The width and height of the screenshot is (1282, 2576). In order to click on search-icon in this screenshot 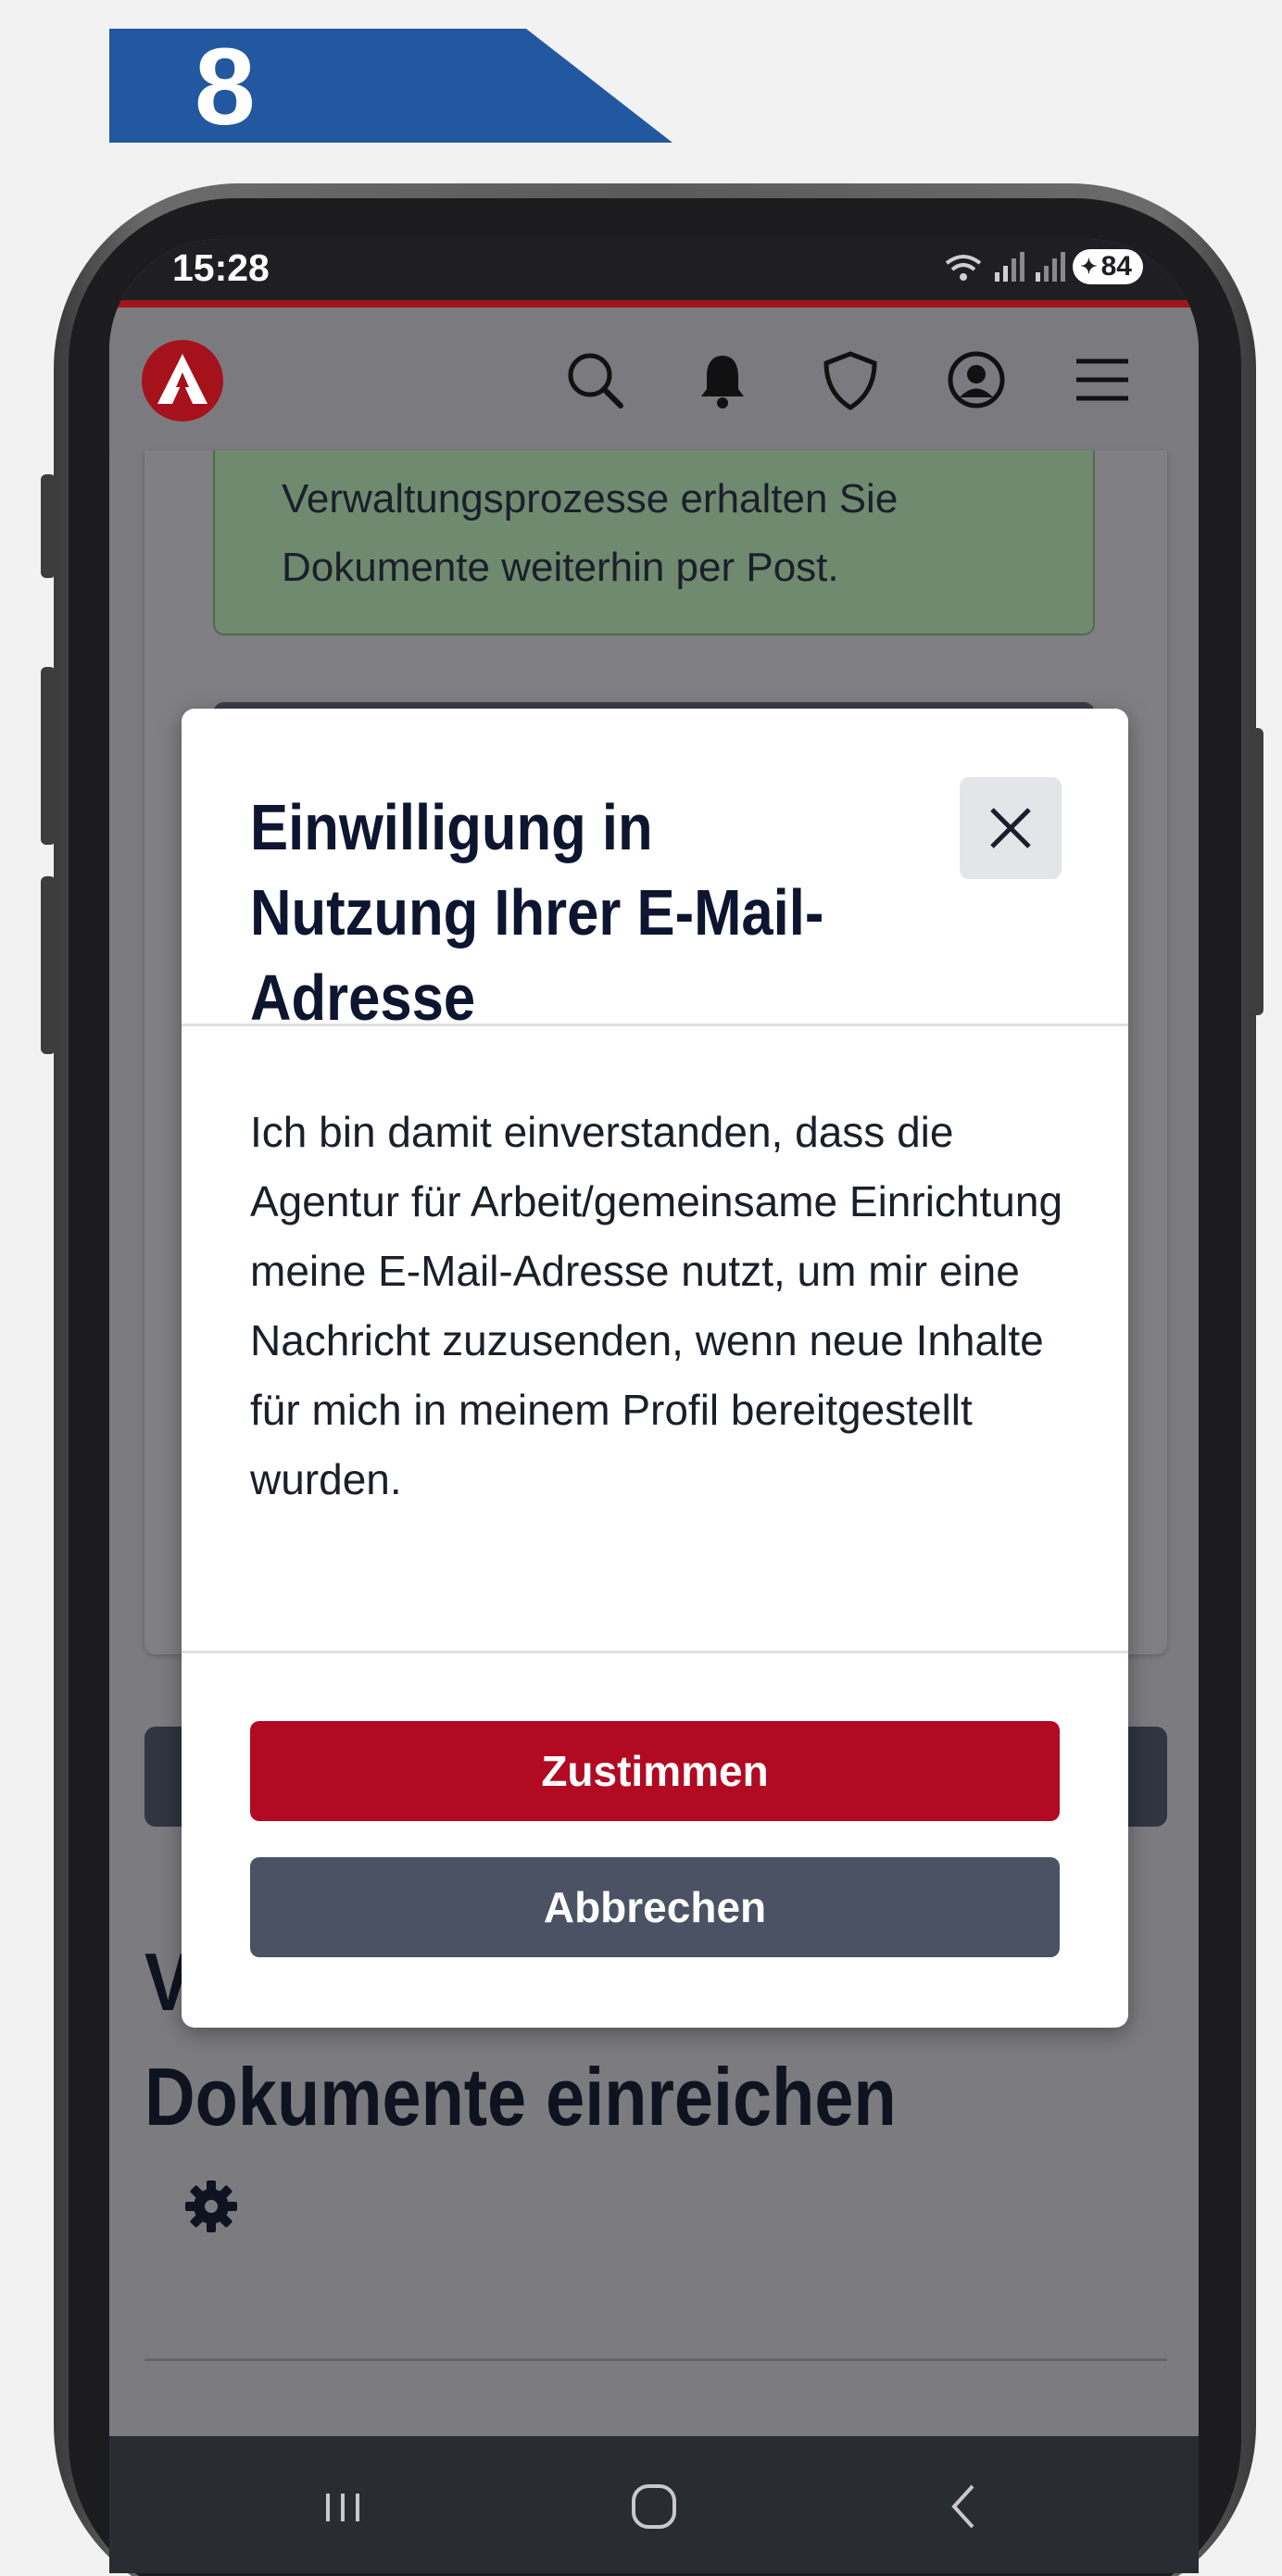, I will do `click(594, 379)`.